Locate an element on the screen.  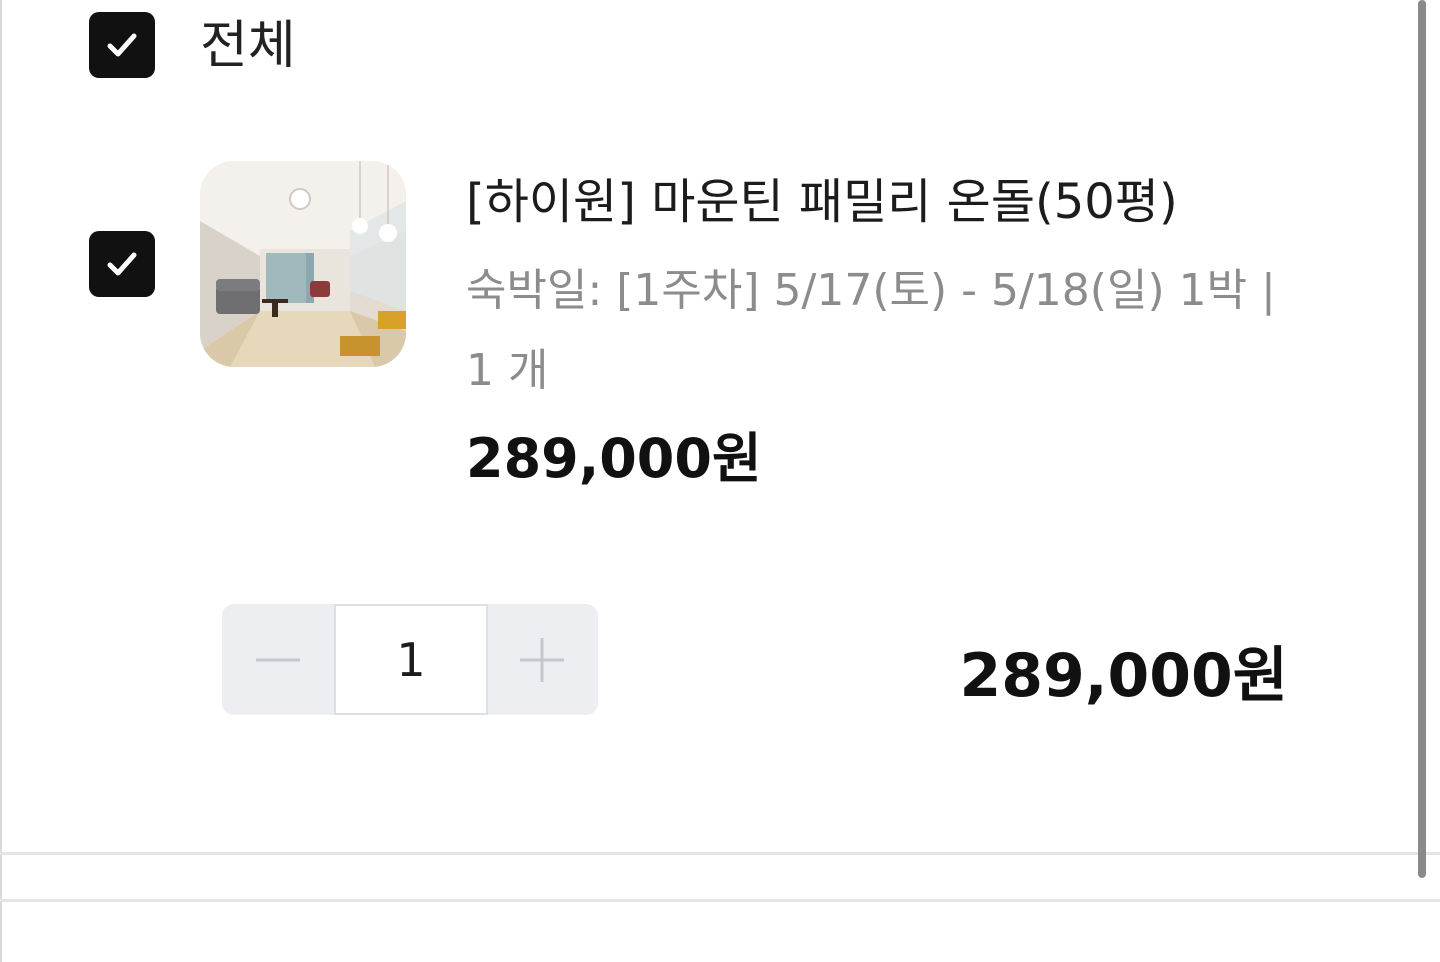
scrollbar-thumb is located at coordinates (1422, 439).